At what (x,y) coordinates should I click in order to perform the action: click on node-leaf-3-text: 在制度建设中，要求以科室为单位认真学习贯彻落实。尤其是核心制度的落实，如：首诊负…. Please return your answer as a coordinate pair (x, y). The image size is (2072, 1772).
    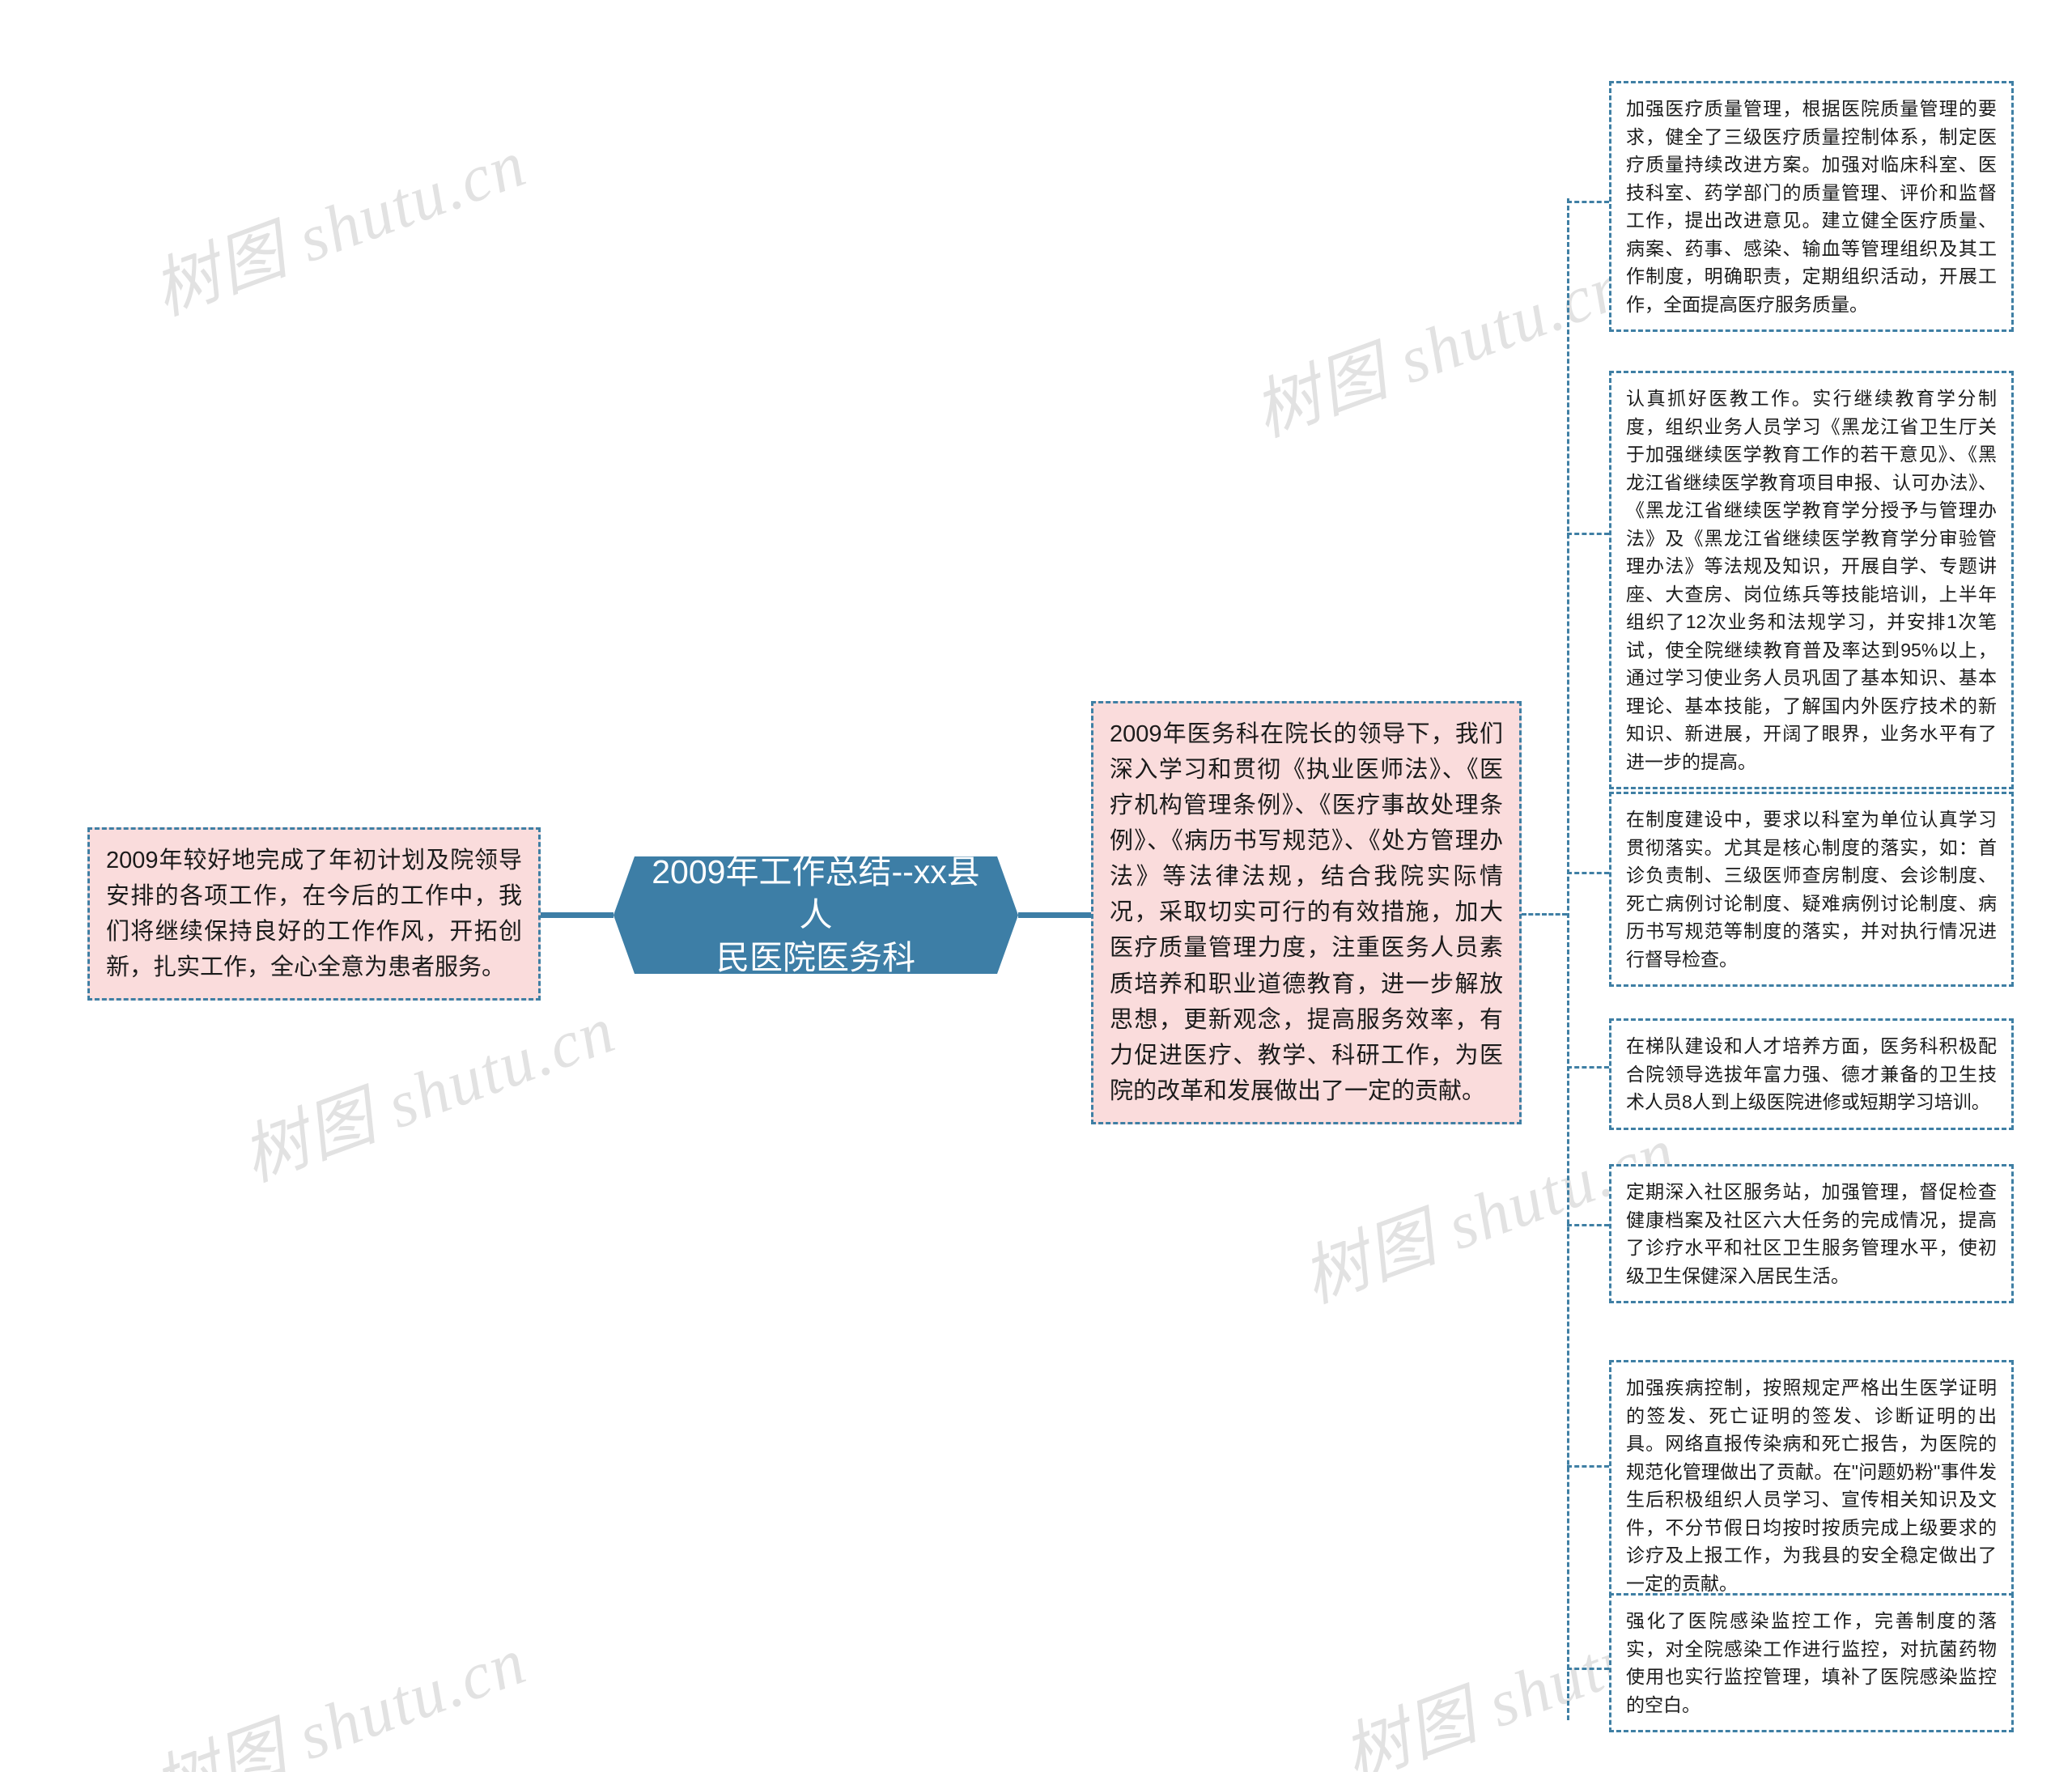
    Looking at the image, I should click on (1811, 890).